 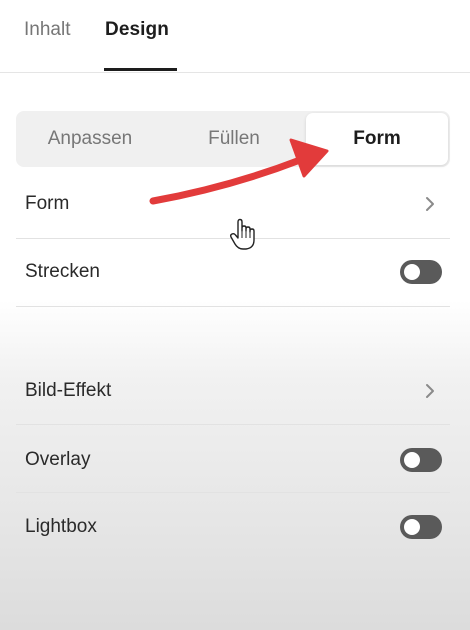 I want to click on row-form: Form, so click(x=235, y=204).